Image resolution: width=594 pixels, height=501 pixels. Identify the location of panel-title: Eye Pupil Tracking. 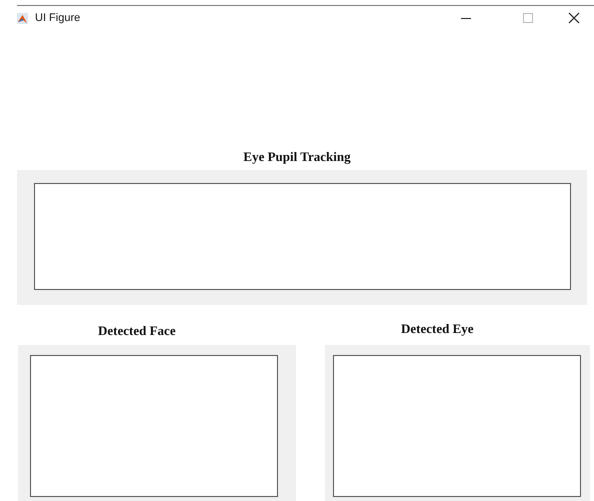
(297, 156).